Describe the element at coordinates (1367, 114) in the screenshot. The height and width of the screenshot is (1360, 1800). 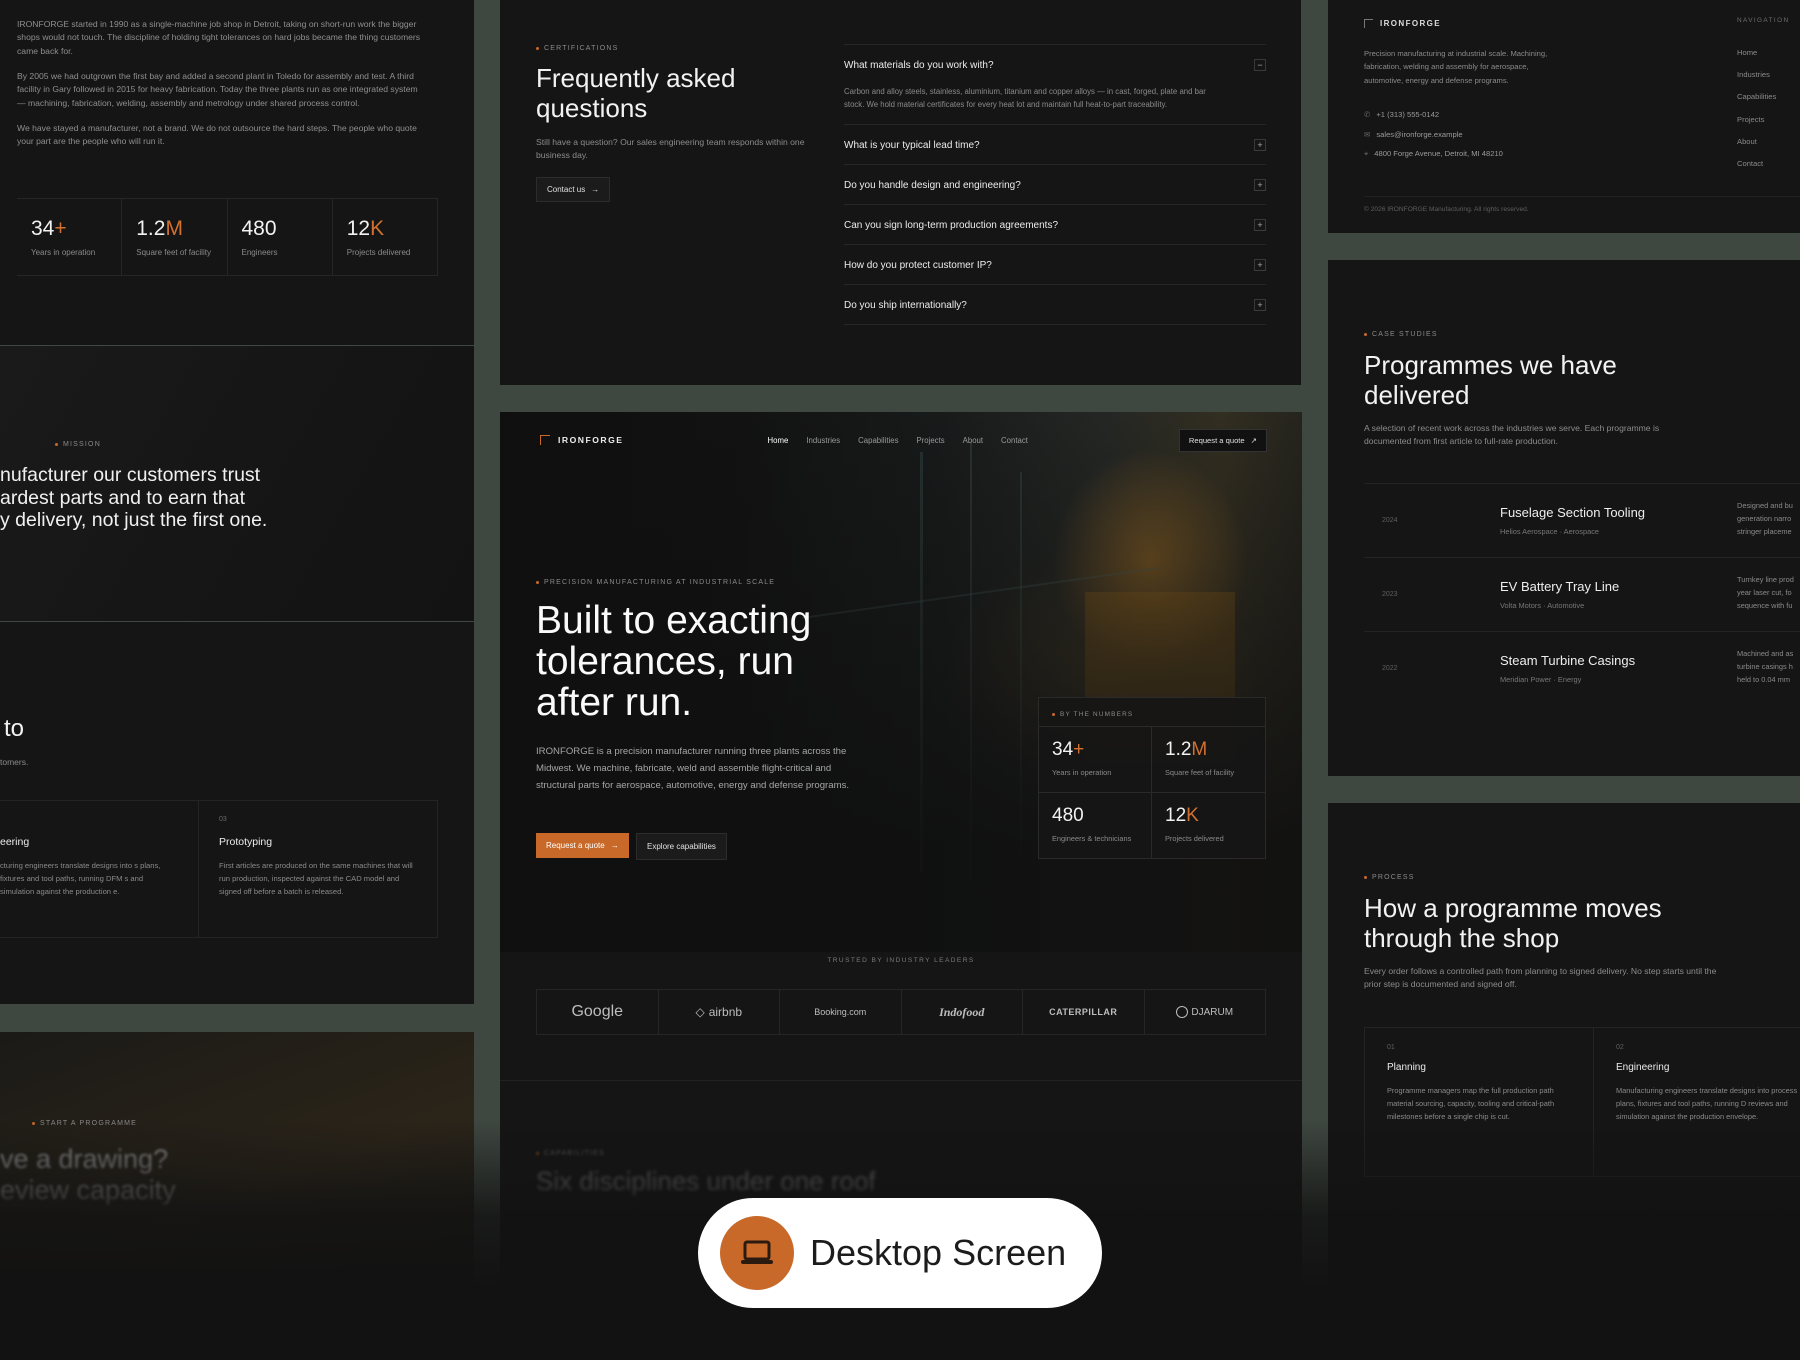
I see `phone-icon: ✆` at that location.